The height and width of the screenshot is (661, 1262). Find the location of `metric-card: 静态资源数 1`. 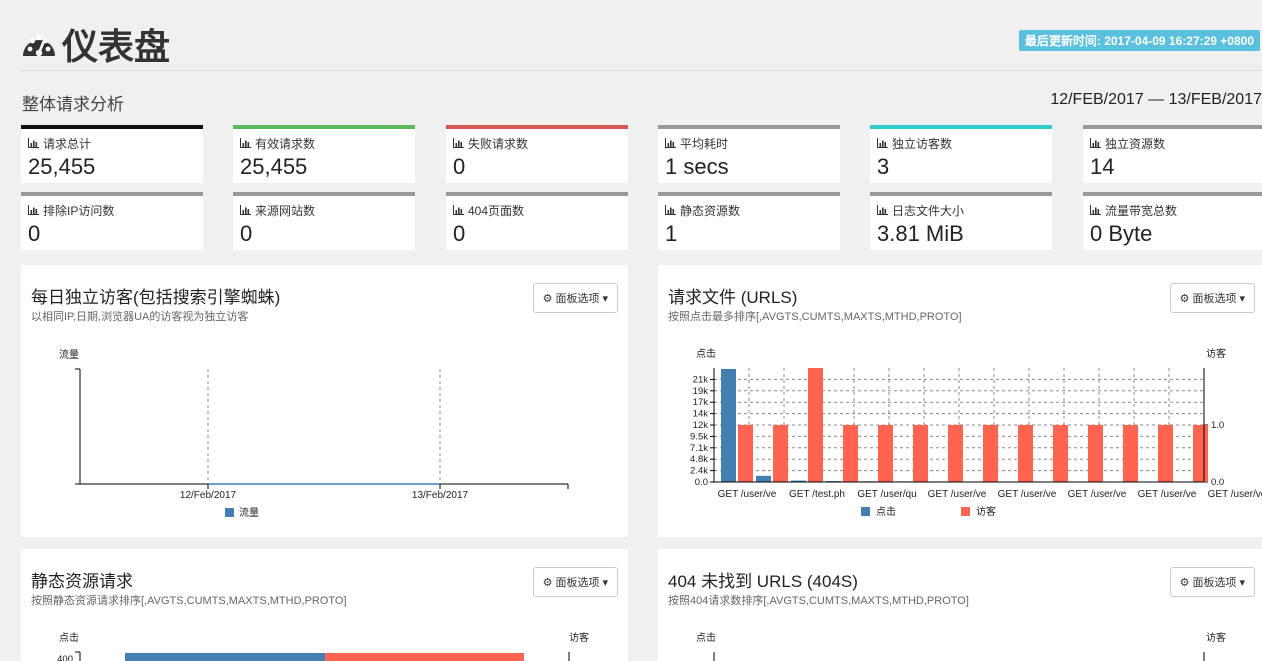

metric-card: 静态资源数 1 is located at coordinates (749, 221).